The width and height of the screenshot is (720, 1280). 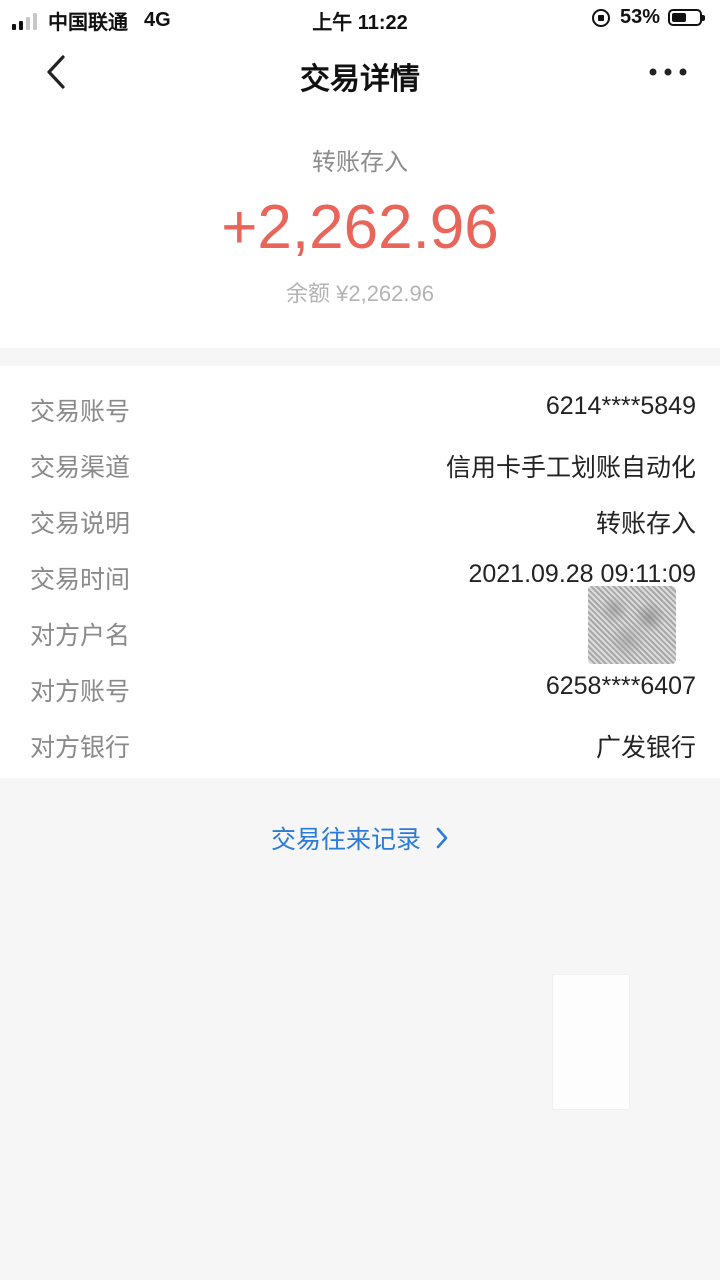 What do you see at coordinates (80, 636) in the screenshot?
I see `detail-label: 对方户名` at bounding box center [80, 636].